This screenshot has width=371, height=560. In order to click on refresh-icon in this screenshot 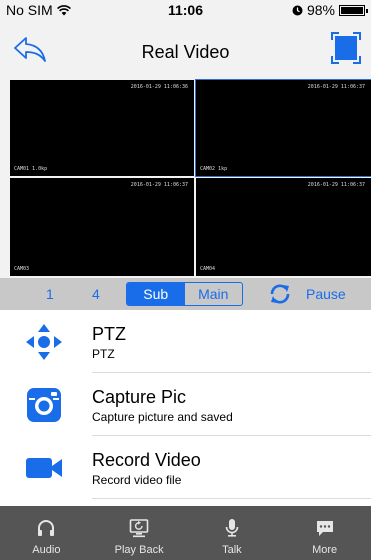, I will do `click(280, 294)`.